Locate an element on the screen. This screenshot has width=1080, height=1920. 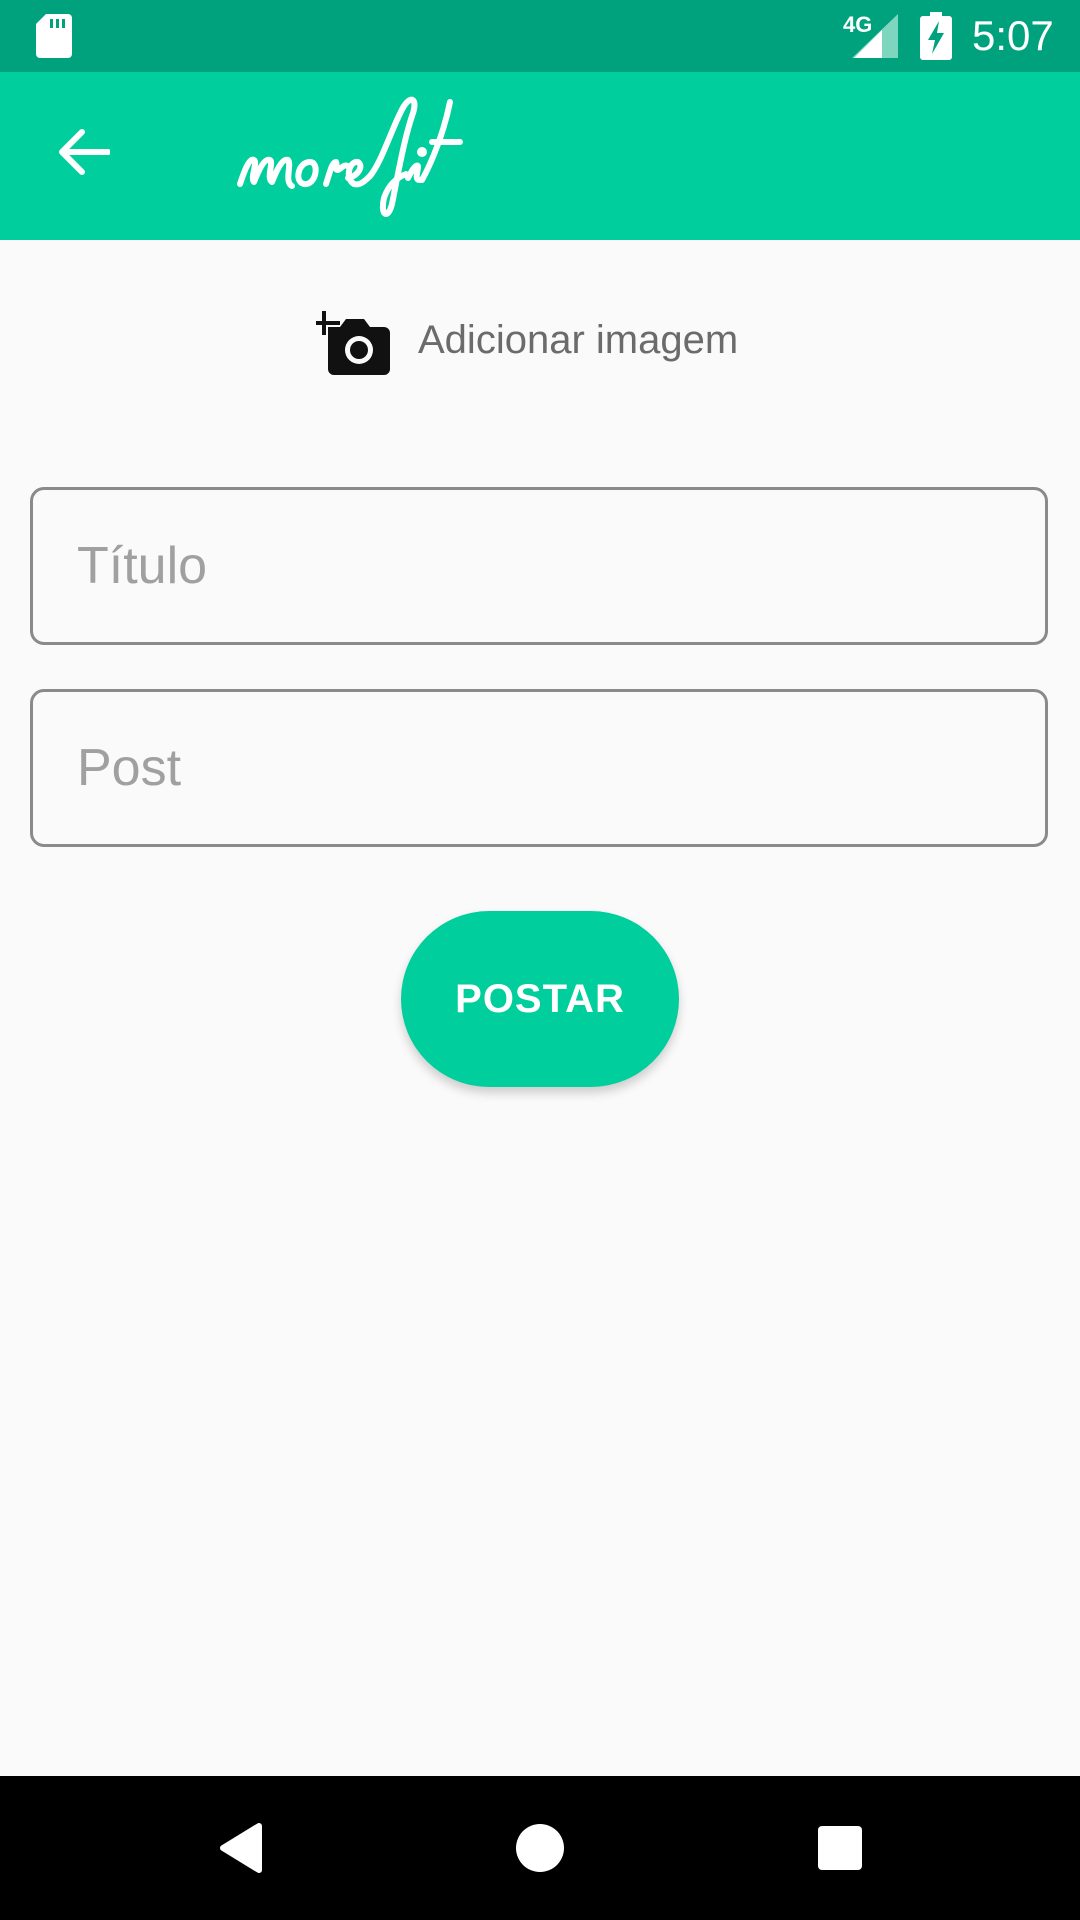
post-button: POSTAR is located at coordinates (540, 999).